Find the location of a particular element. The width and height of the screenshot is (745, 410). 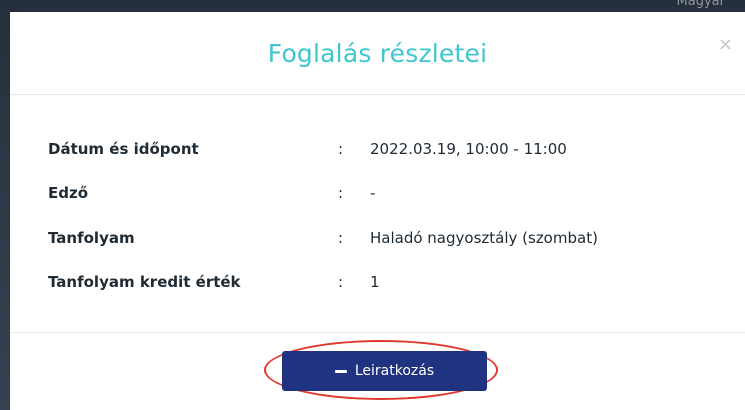

detail-value: 1 is located at coordinates (375, 282).